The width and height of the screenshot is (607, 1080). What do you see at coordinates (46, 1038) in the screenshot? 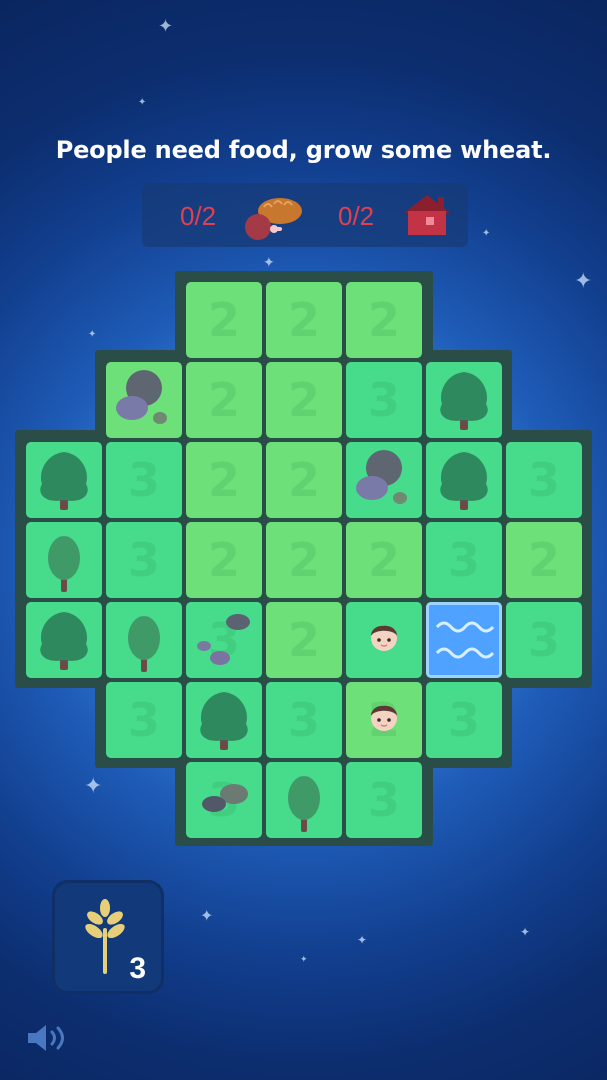
I see `speaker-icon` at bounding box center [46, 1038].